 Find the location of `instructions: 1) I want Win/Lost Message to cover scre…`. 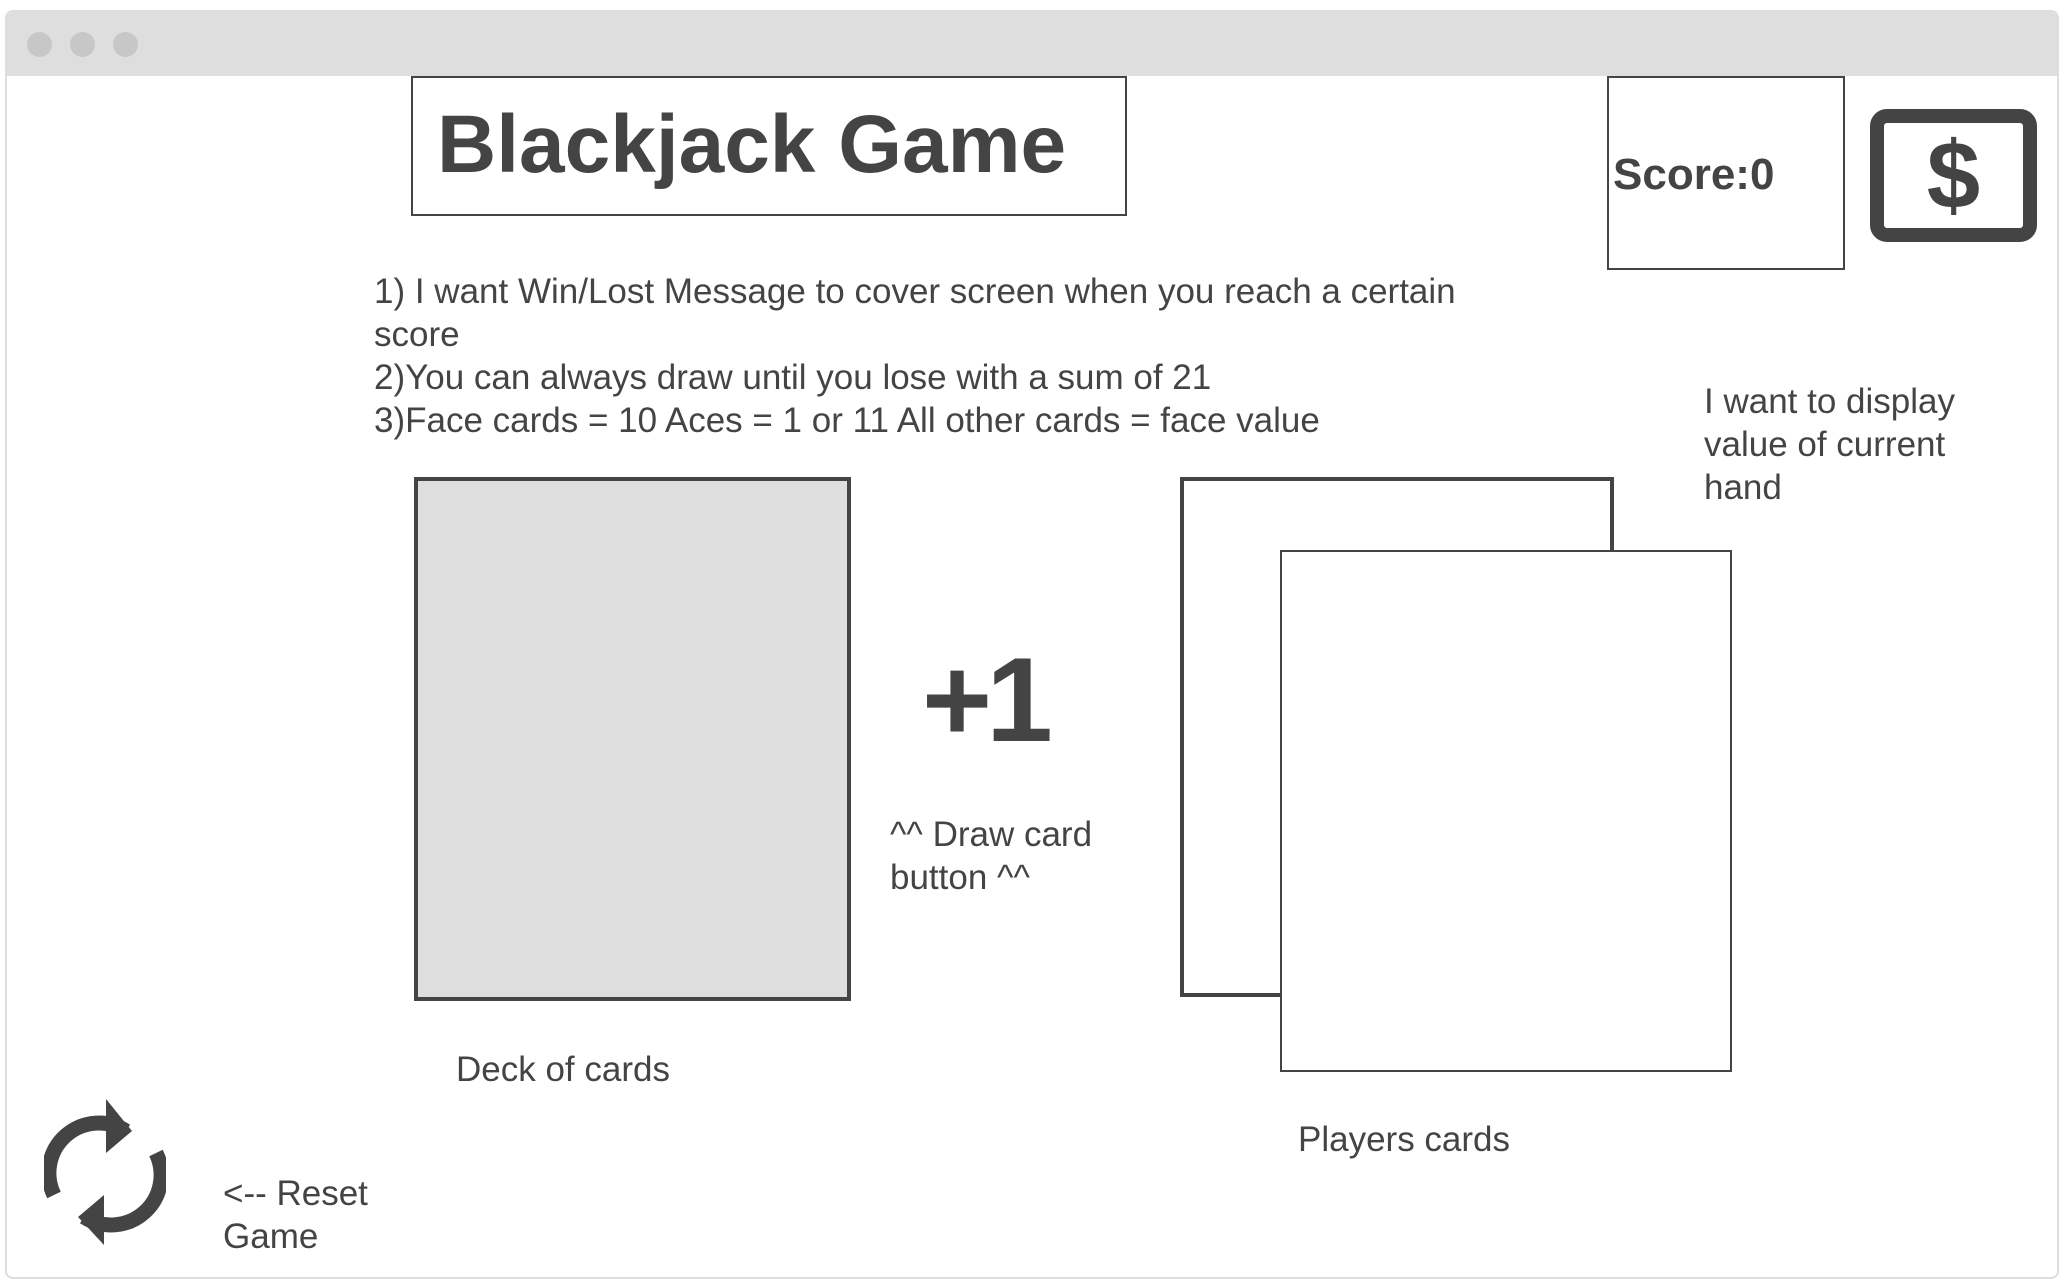

instructions: 1) I want Win/Lost Message to cover scre… is located at coordinates (964, 356).